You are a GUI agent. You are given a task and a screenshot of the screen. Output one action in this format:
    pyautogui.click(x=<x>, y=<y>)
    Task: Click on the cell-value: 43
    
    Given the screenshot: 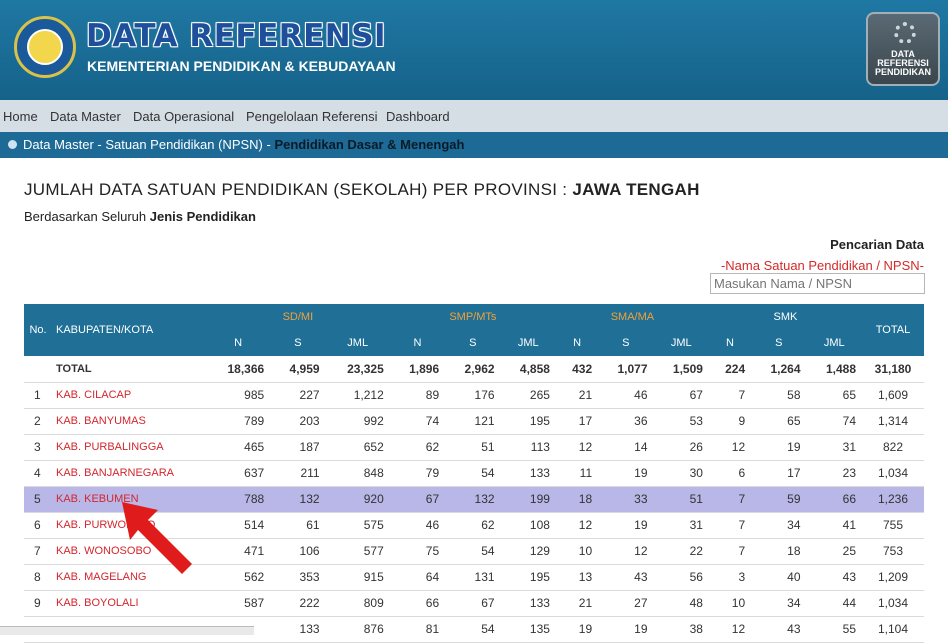 What is the action you would take?
    pyautogui.click(x=834, y=577)
    